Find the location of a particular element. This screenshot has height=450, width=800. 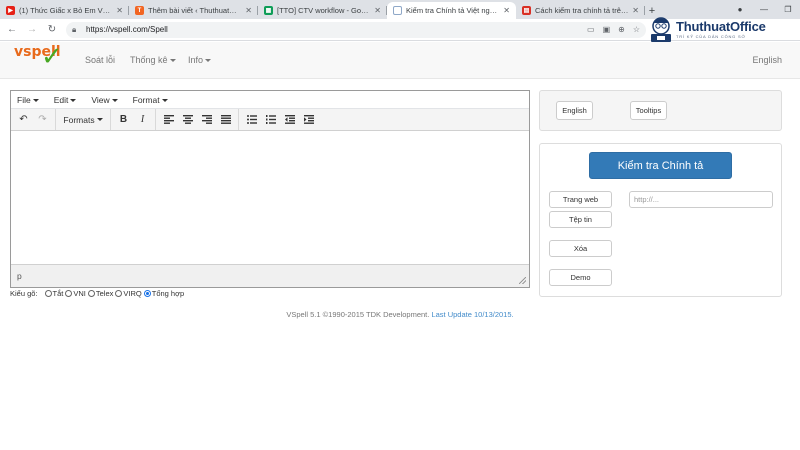

zoom-icon: ⊕ is located at coordinates (621, 29).